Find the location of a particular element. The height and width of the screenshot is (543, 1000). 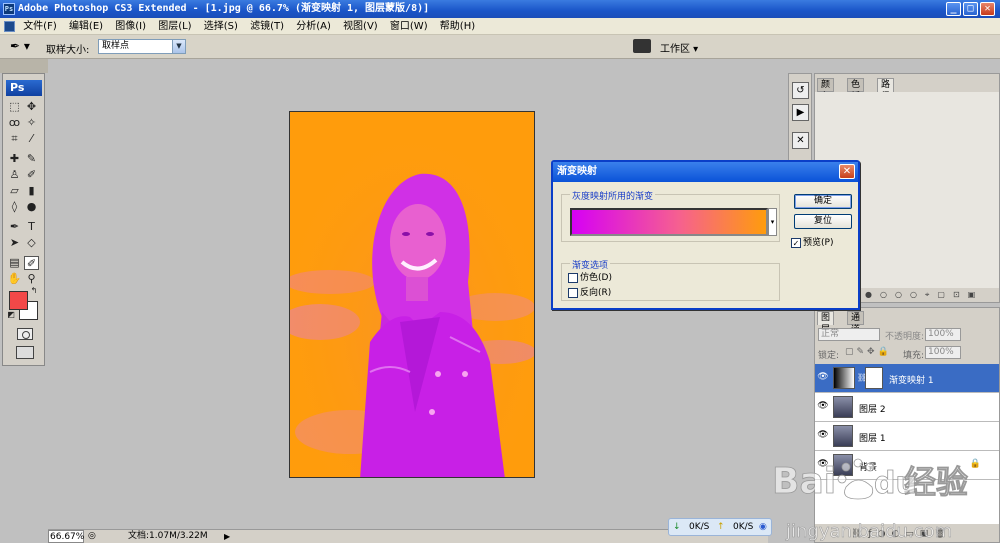

preview-checkbox: ✓ 预览(P) is located at coordinates (812, 243).